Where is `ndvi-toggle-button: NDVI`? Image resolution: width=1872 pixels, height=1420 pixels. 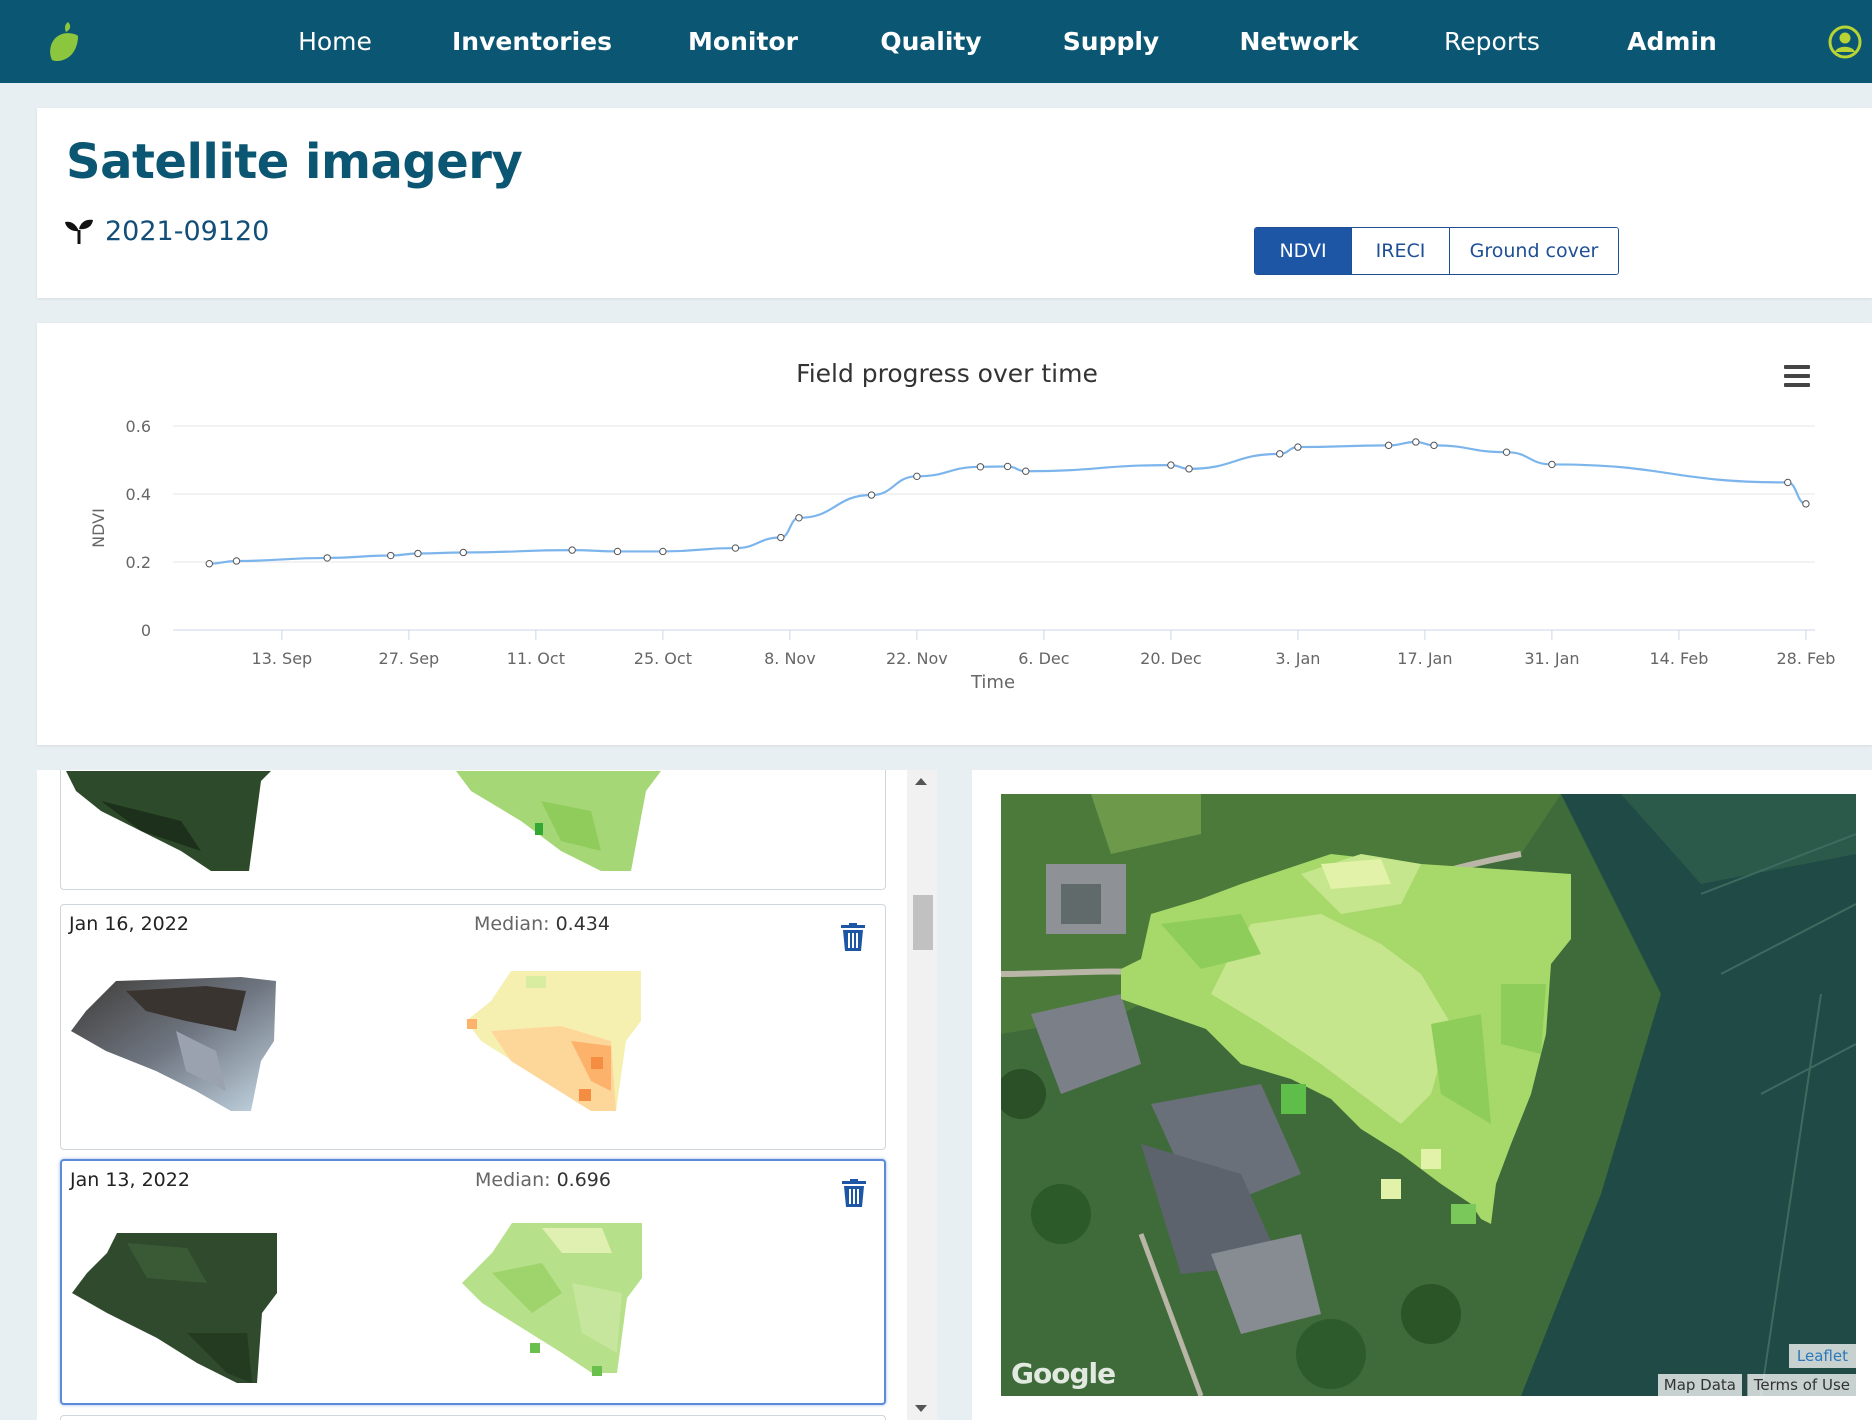
ndvi-toggle-button: NDVI is located at coordinates (1303, 251).